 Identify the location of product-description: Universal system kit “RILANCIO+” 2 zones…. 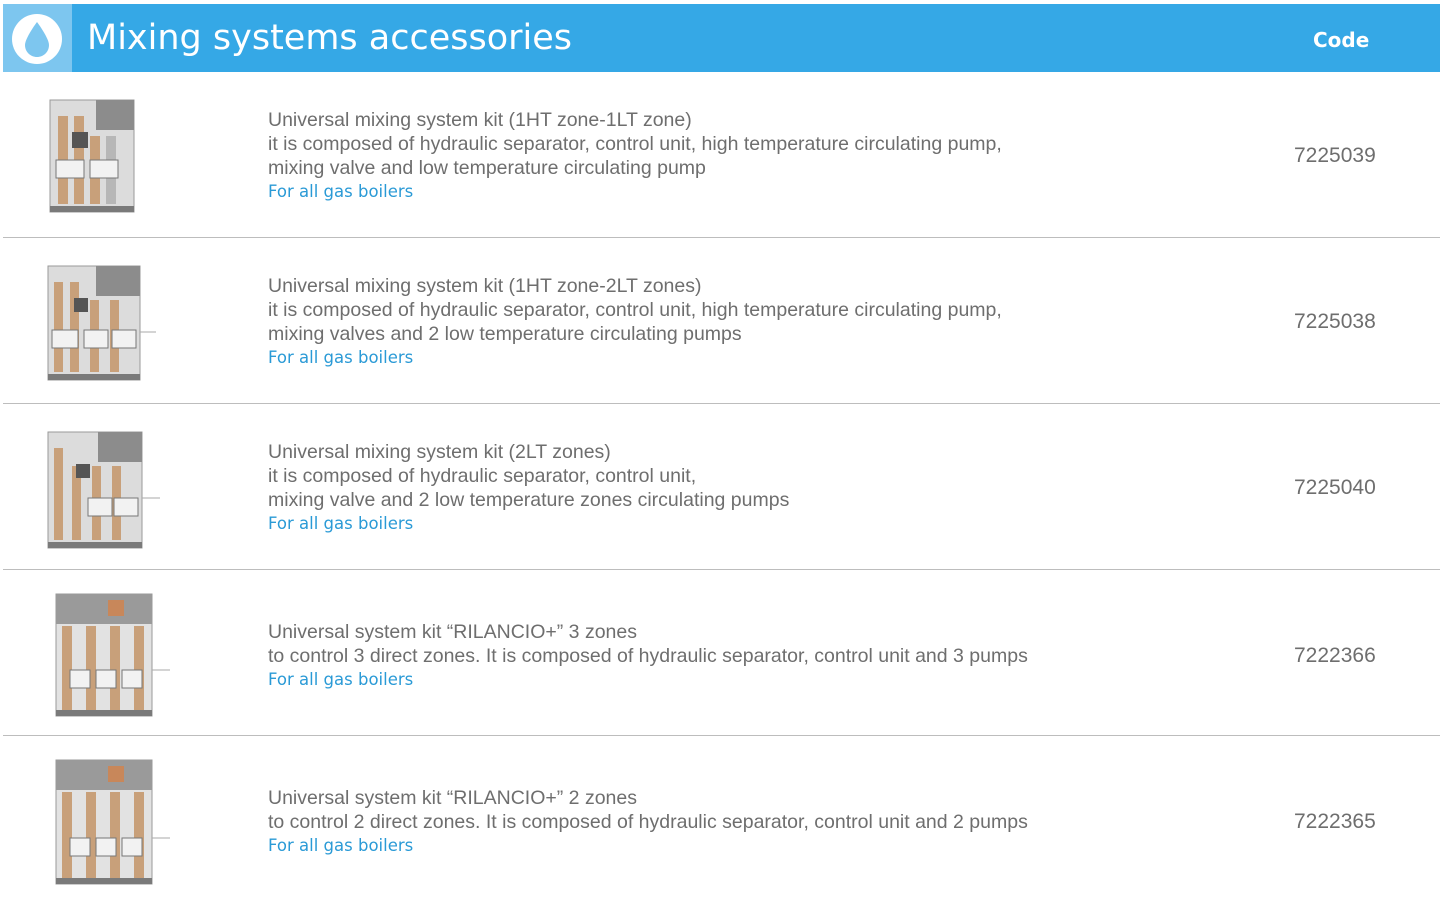
(648, 822).